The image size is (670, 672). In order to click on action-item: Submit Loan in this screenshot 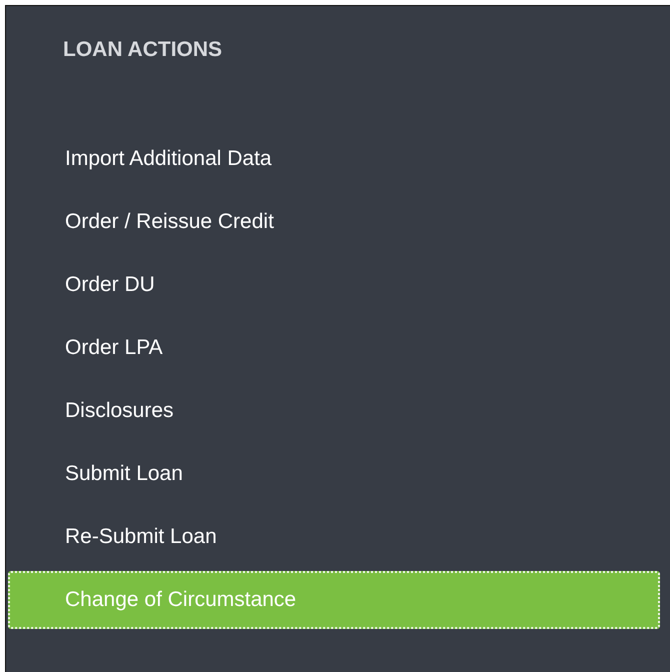, I will do `click(334, 474)`.